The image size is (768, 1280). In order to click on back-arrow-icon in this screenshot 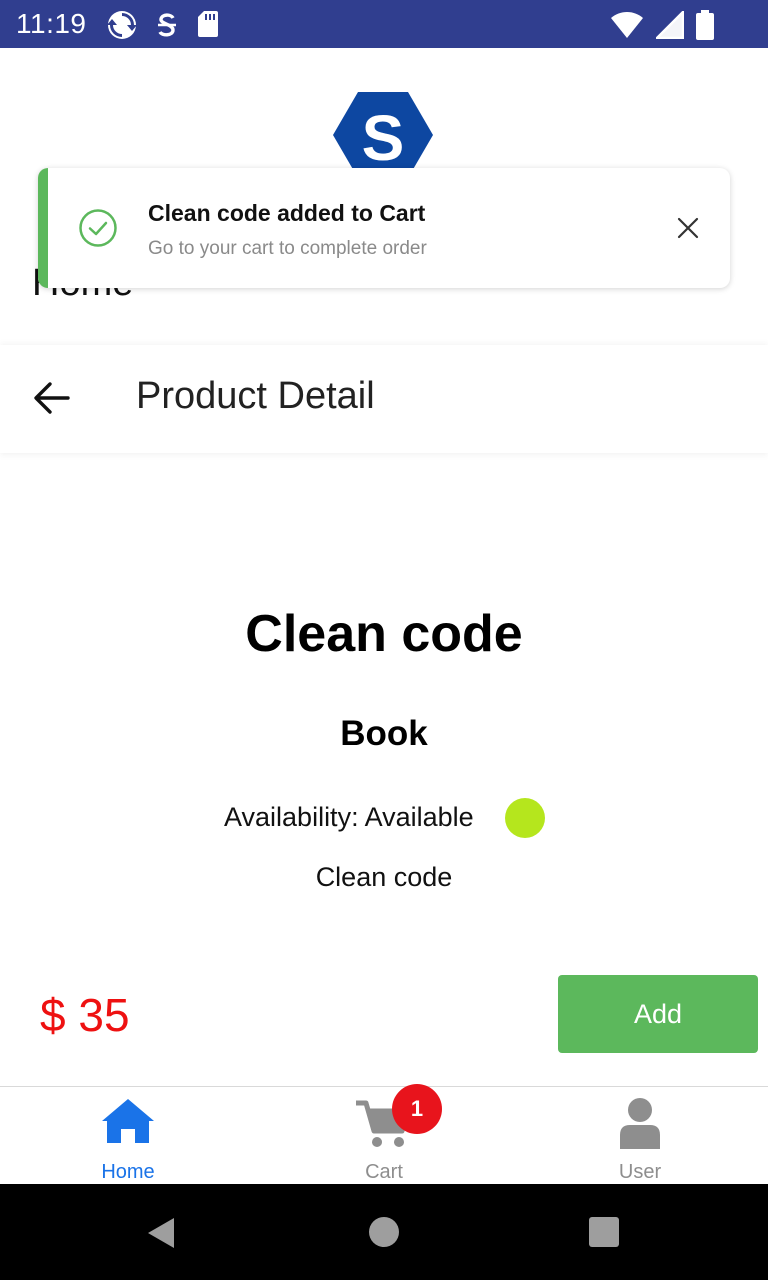, I will do `click(52, 398)`.